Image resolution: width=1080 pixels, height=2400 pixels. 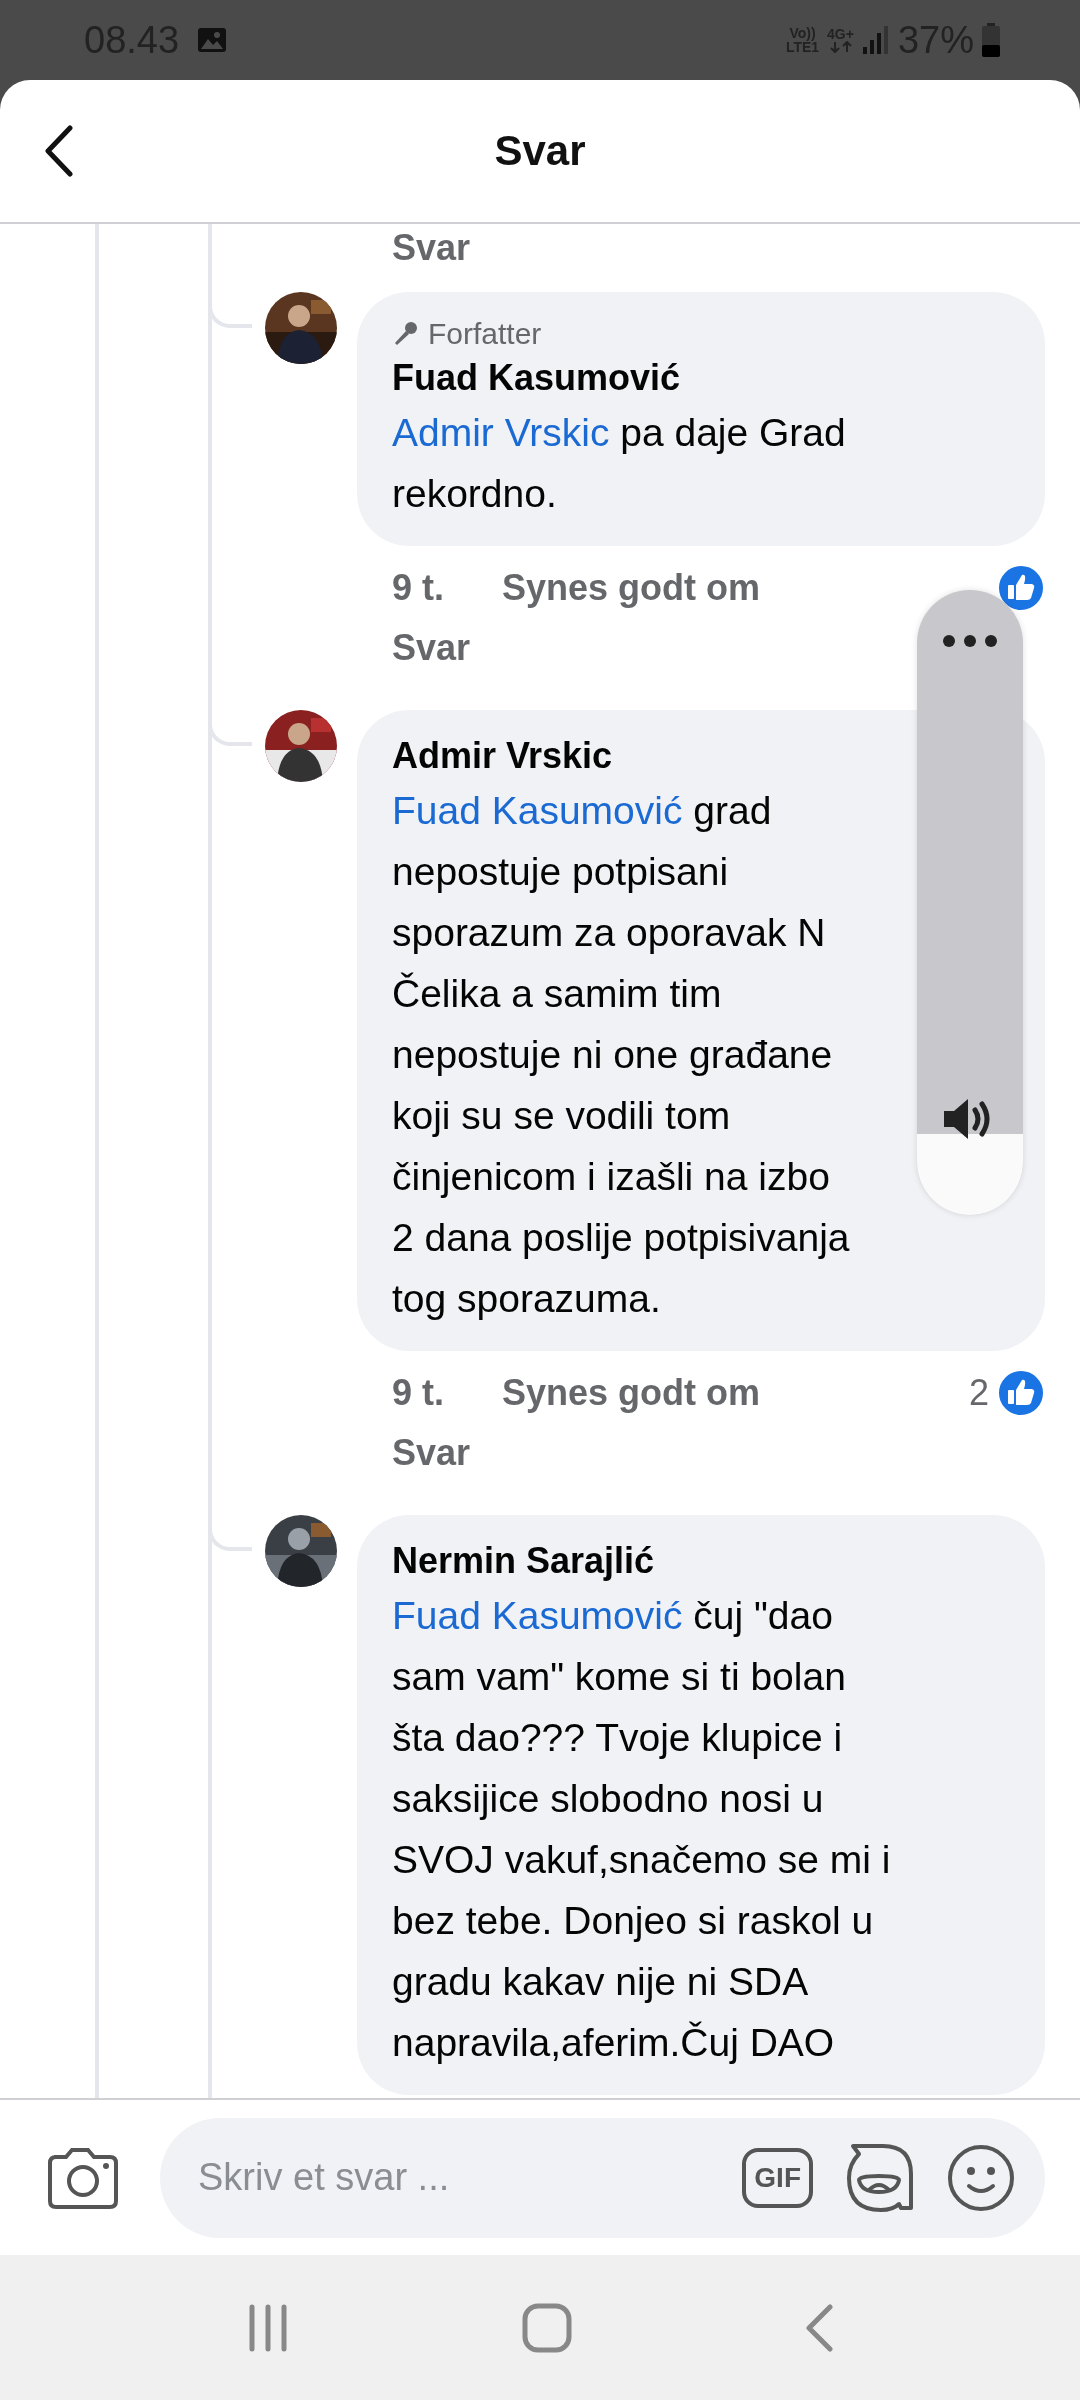 I want to click on mention-link: Admir Vrskic, so click(x=501, y=432).